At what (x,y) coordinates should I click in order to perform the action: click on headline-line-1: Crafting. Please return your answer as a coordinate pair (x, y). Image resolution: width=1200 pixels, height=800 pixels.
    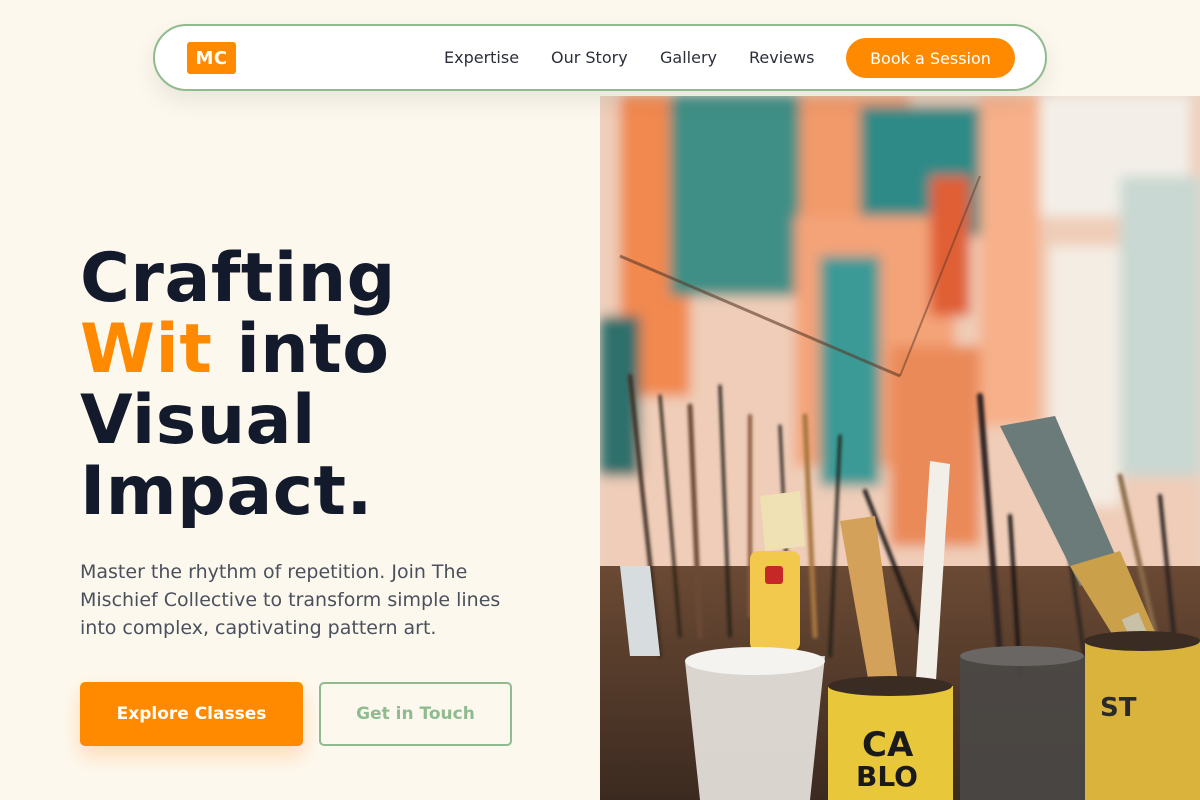
    Looking at the image, I should click on (238, 278).